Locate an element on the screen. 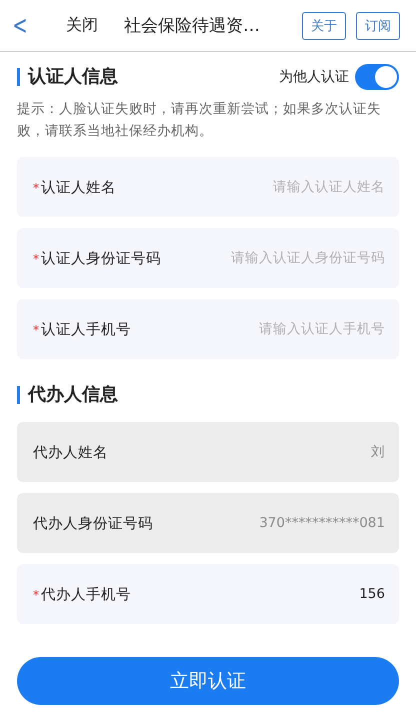  submit-button: 立即认证 is located at coordinates (208, 681).